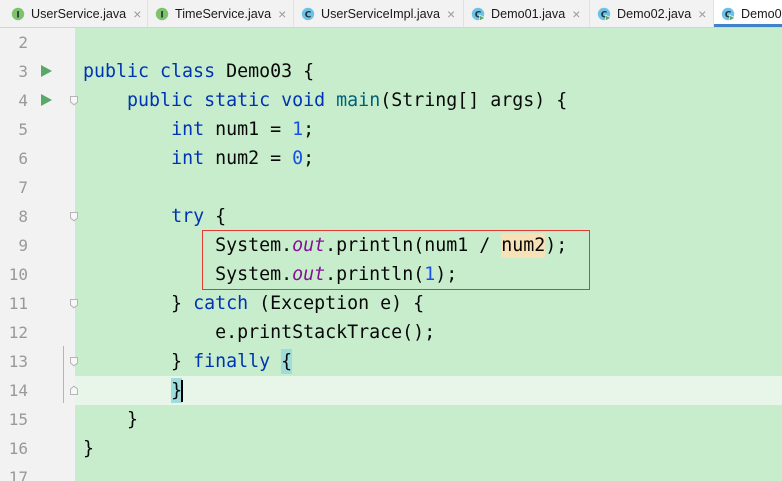 The image size is (782, 481). I want to click on code-line: 2, so click(391, 42).